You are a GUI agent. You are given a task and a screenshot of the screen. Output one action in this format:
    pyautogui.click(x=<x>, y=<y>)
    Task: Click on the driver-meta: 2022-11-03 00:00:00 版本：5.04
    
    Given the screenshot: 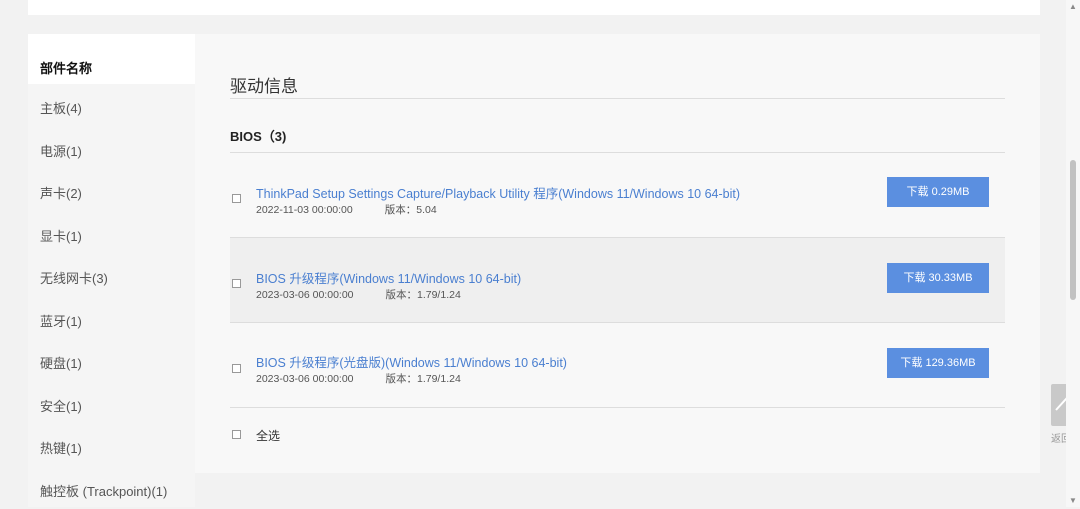 What is the action you would take?
    pyautogui.click(x=346, y=209)
    